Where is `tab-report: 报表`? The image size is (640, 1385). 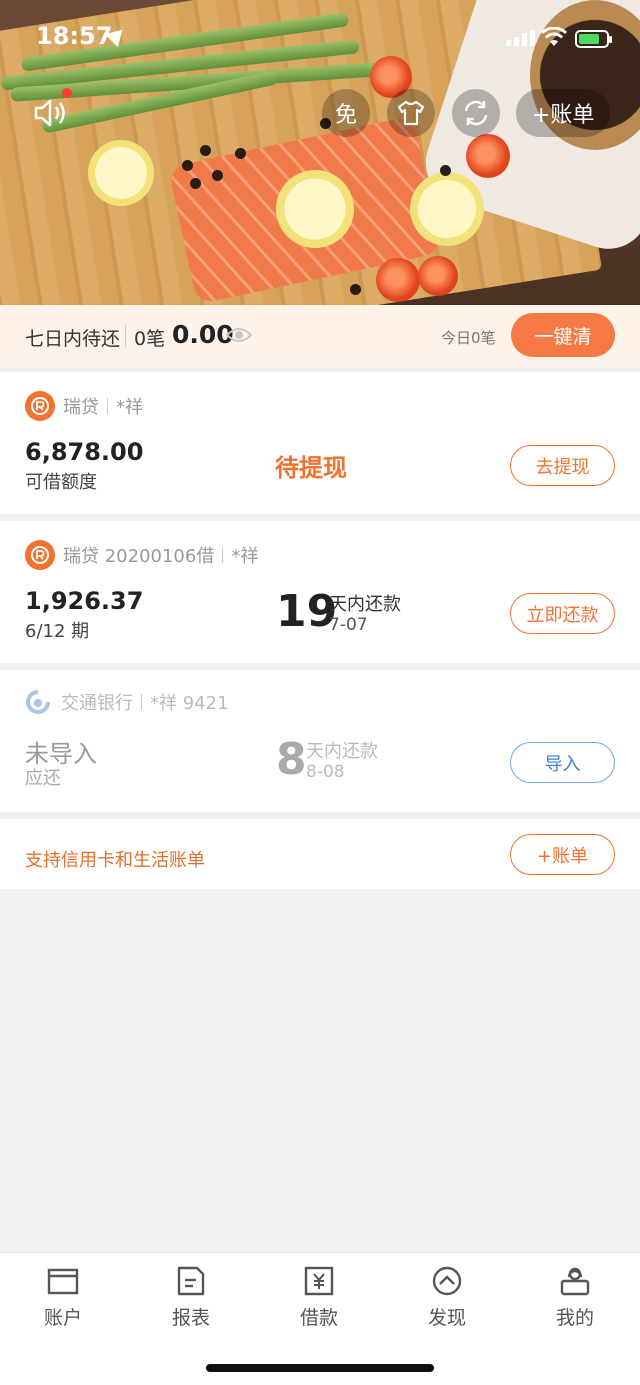
tab-report: 报表 is located at coordinates (191, 1297).